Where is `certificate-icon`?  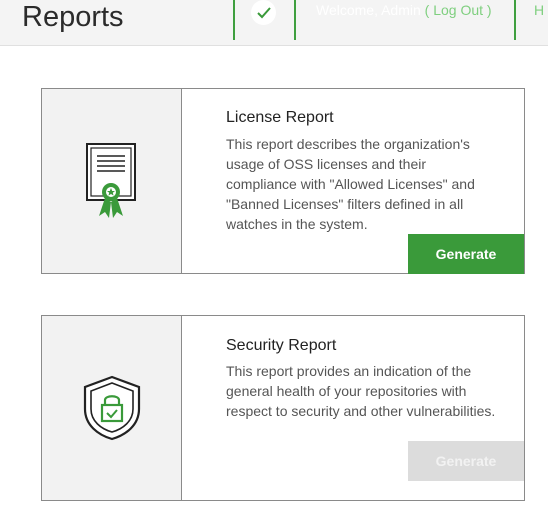
certificate-icon is located at coordinates (110, 180).